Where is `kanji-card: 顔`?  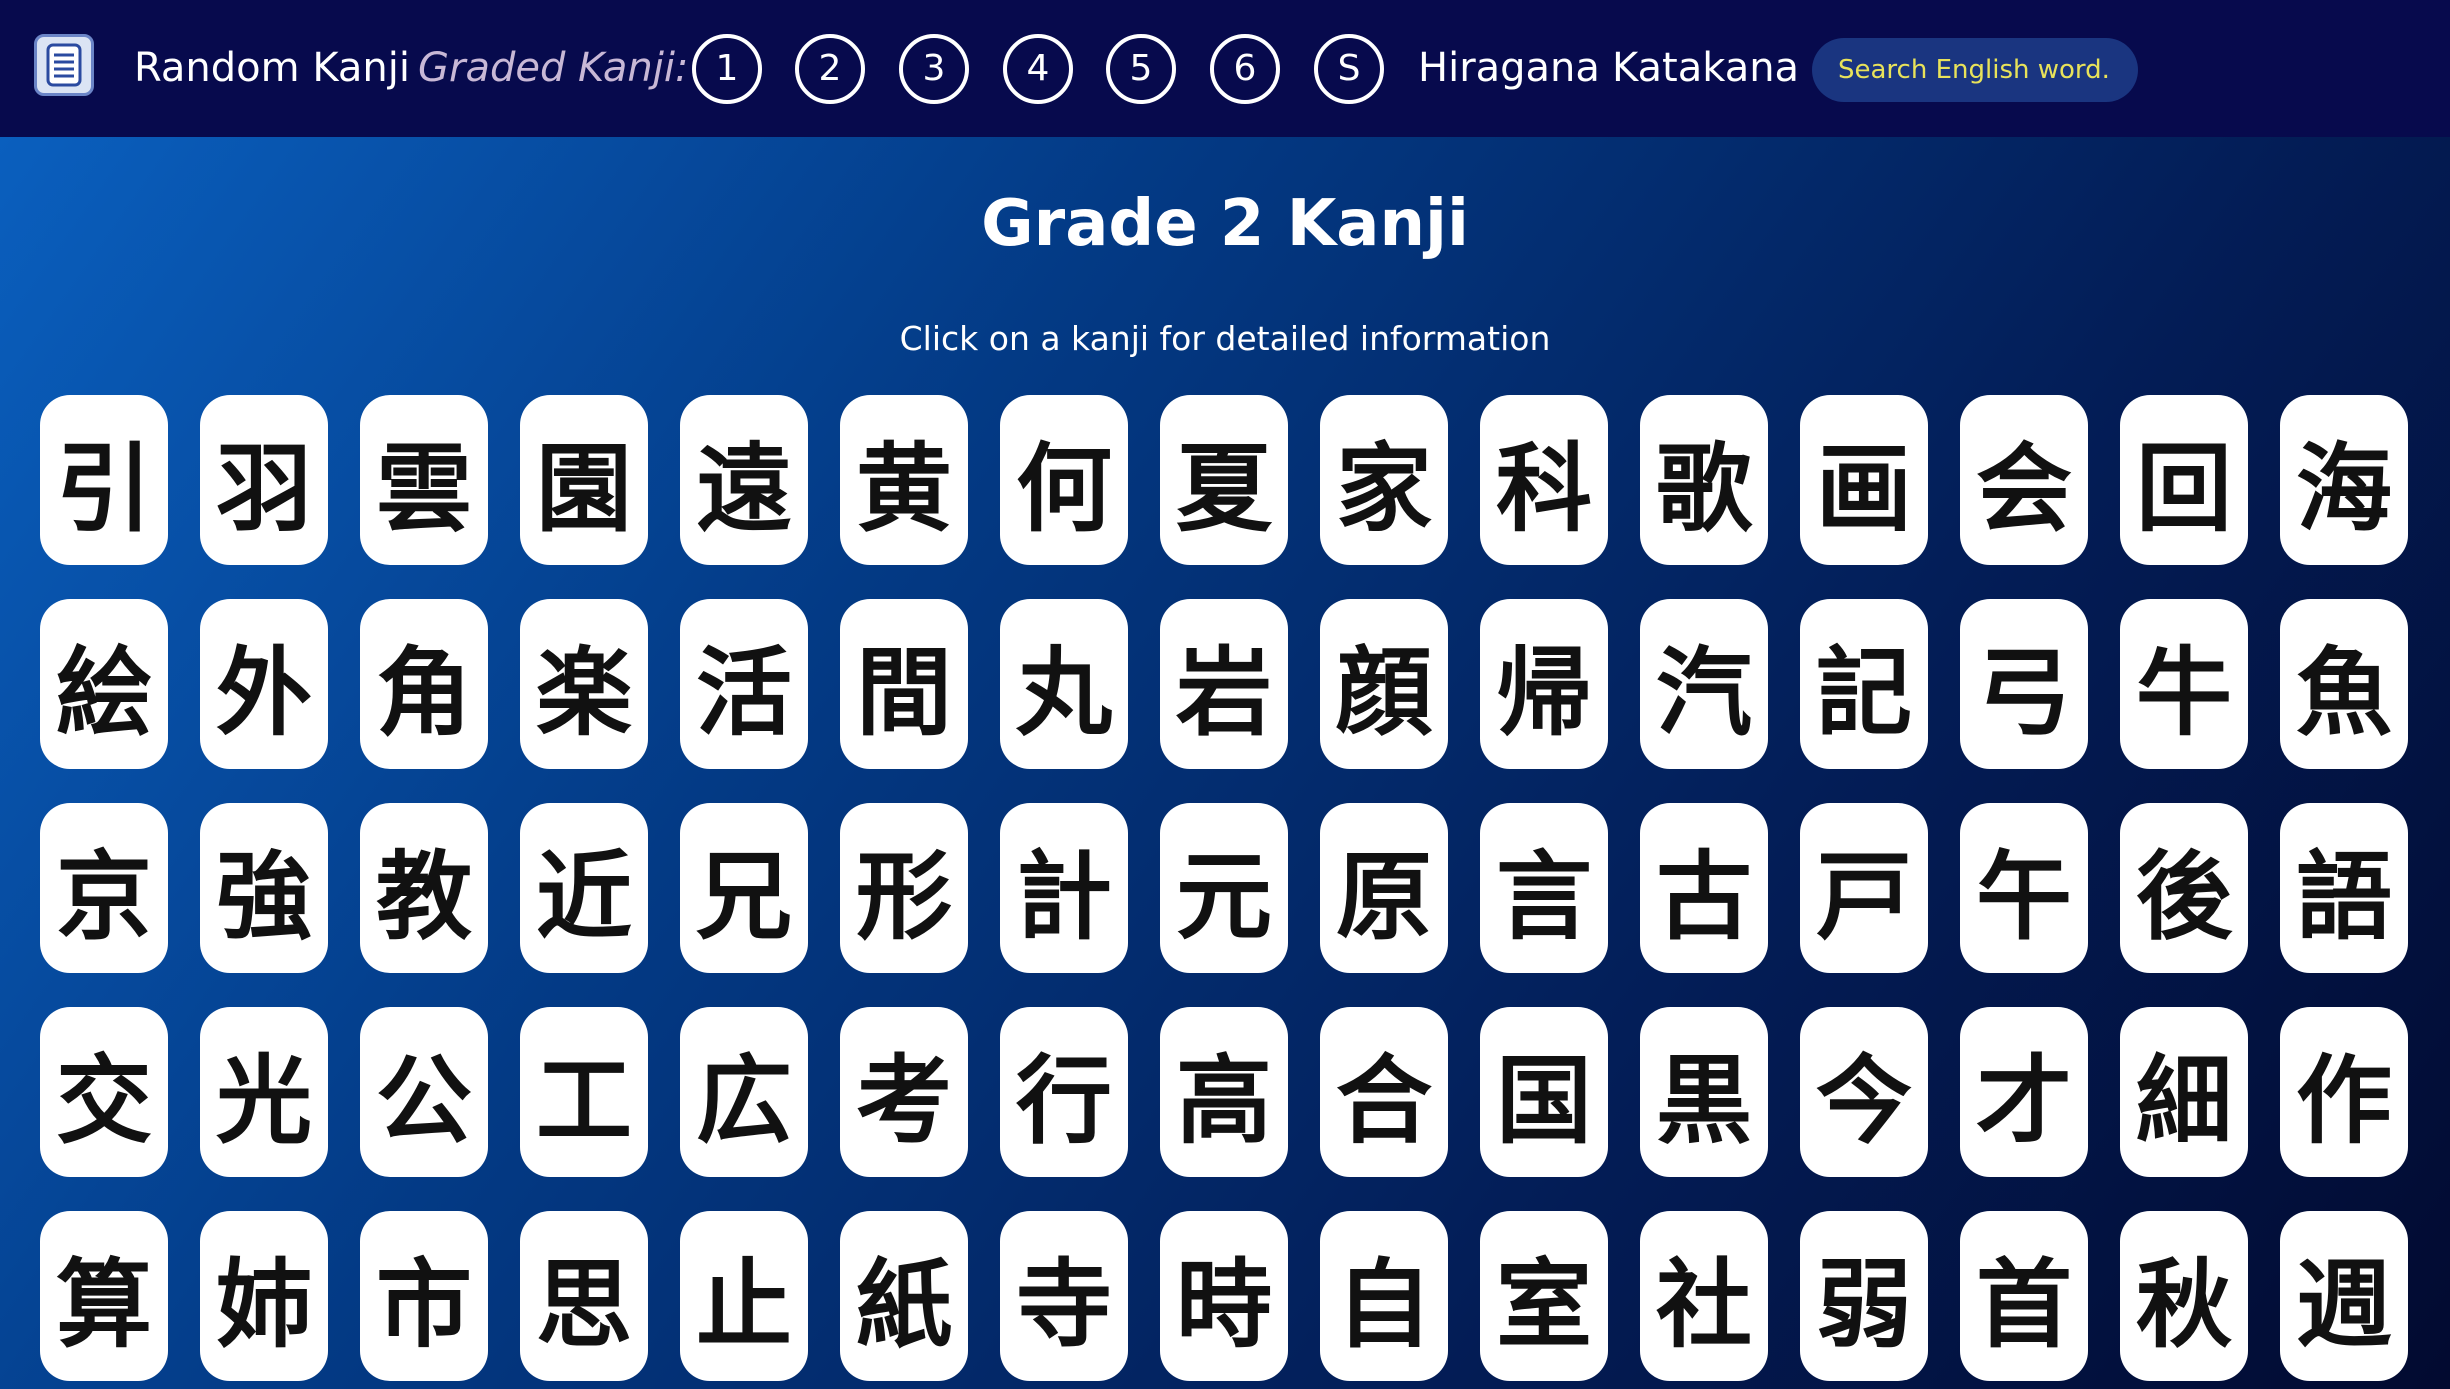 kanji-card: 顔 is located at coordinates (1384, 684).